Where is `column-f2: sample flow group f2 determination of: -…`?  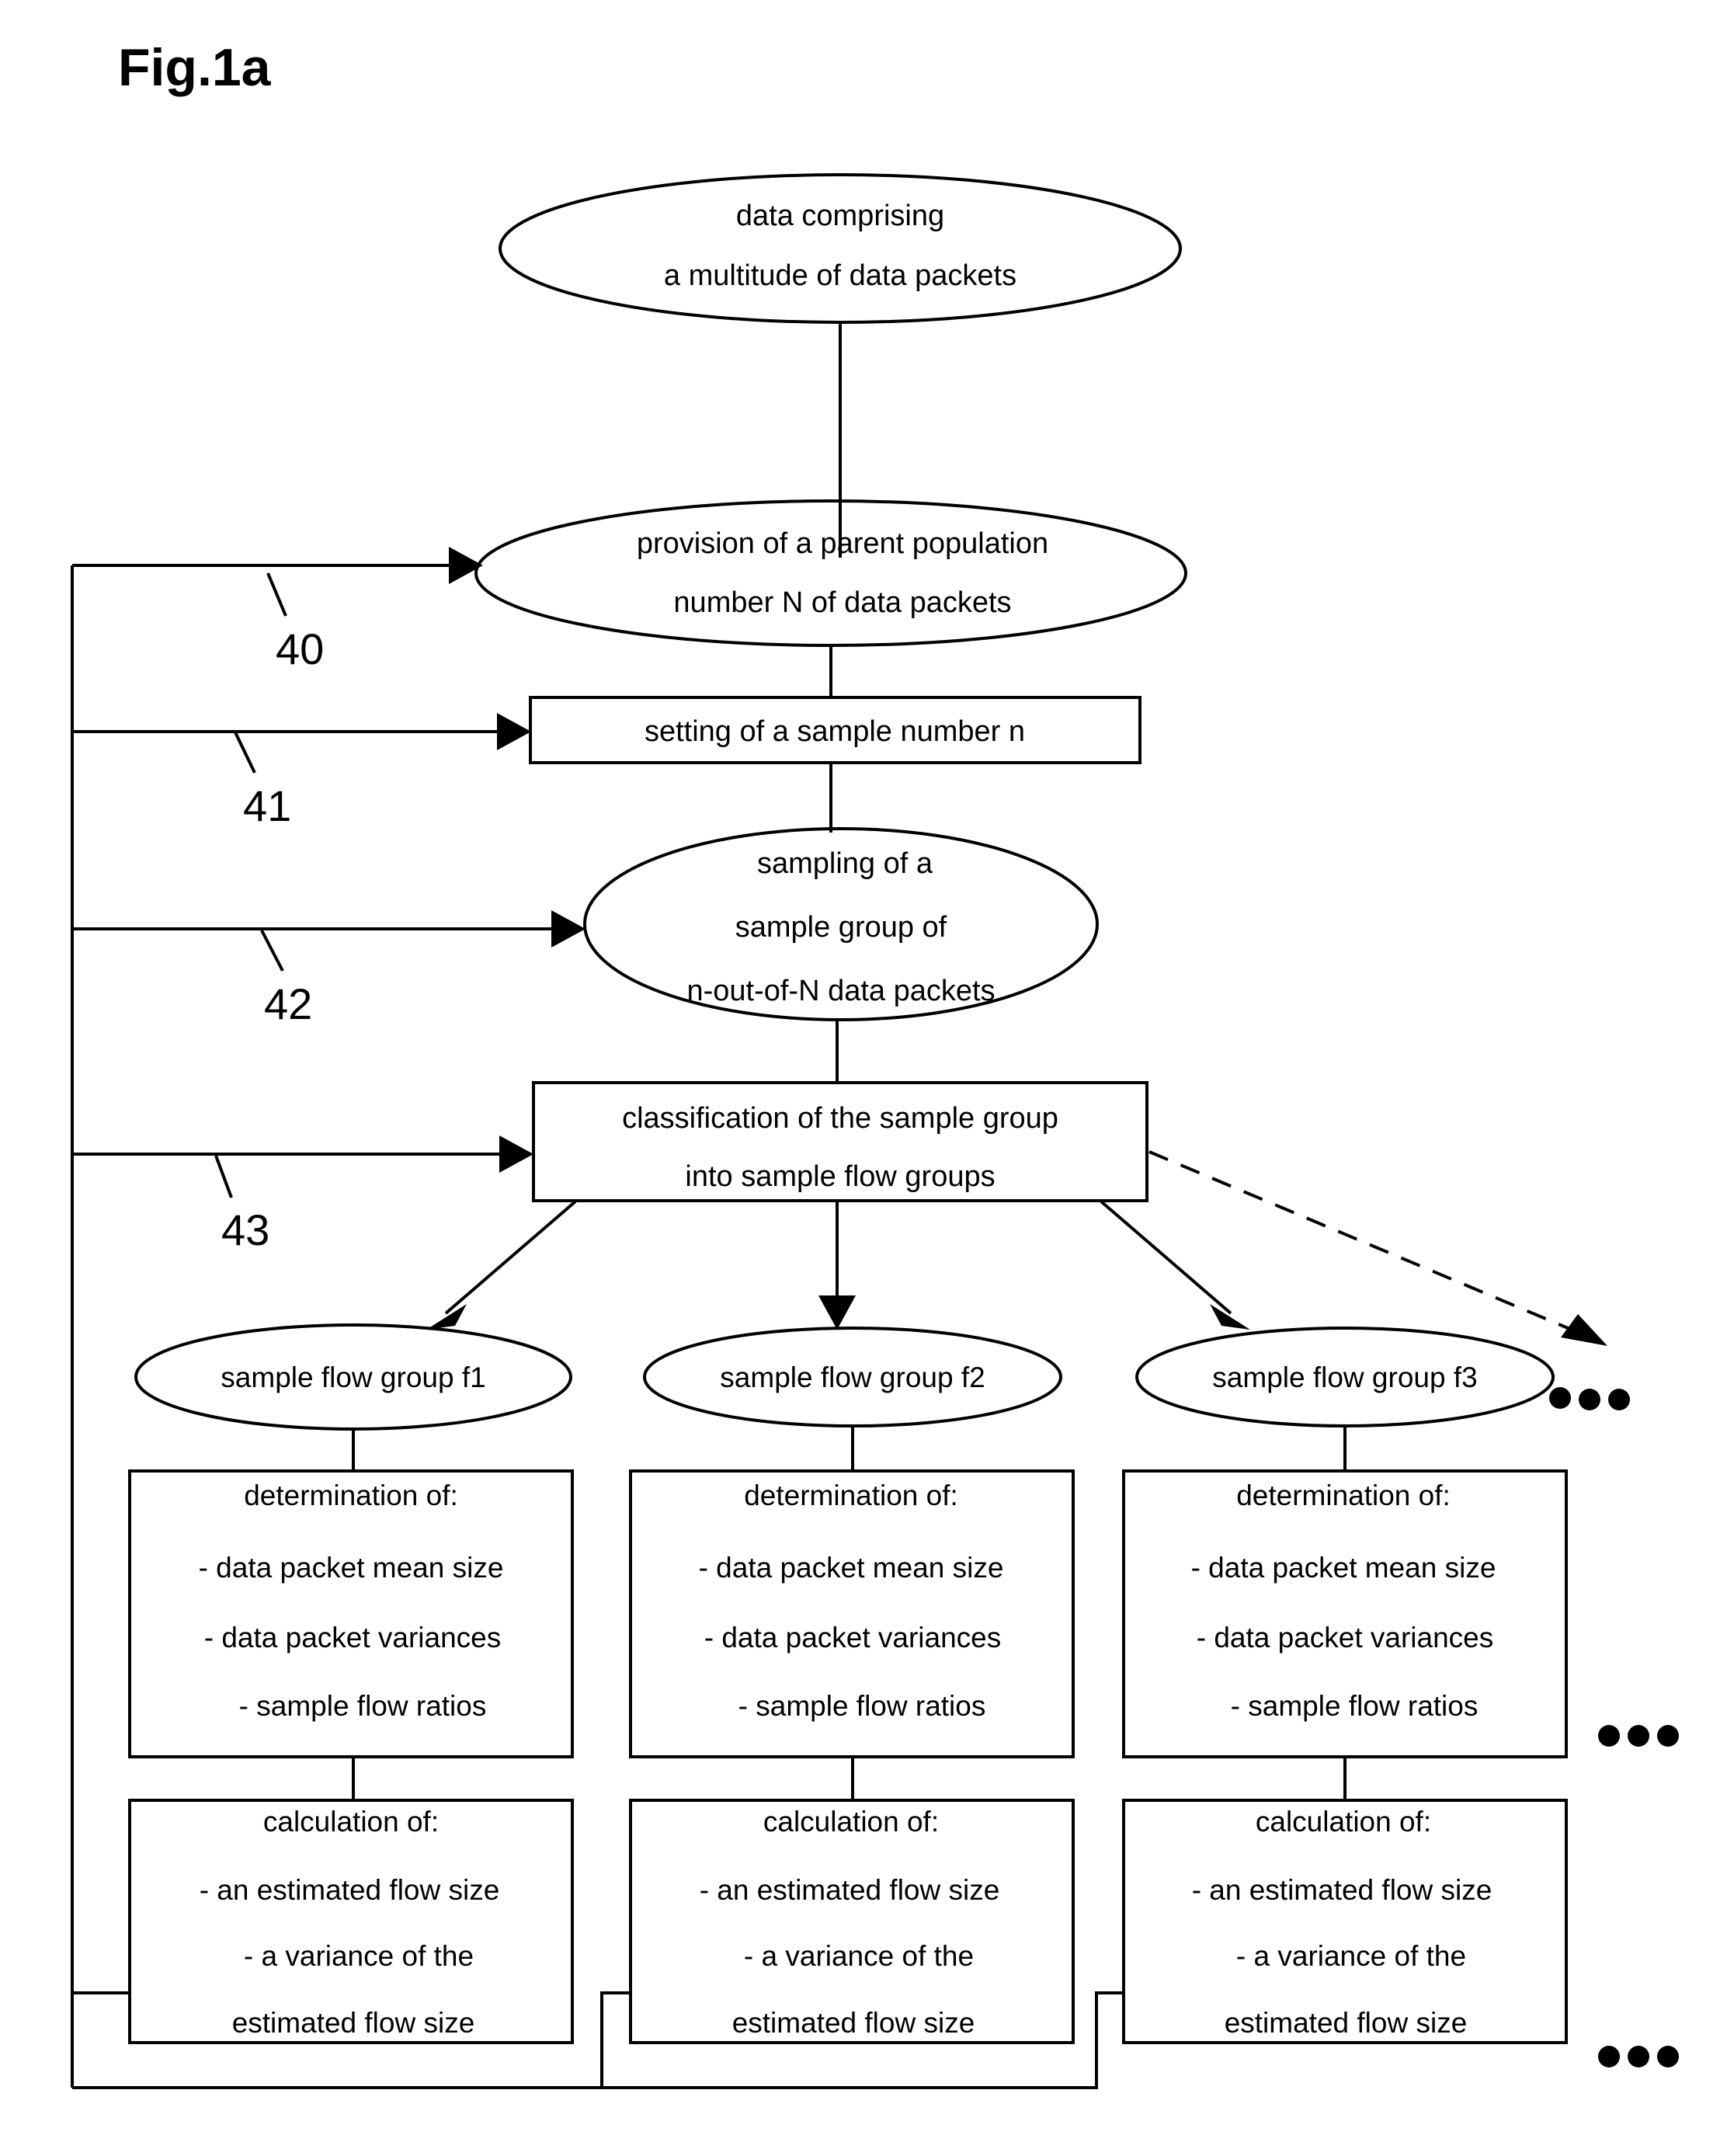
column-f2: sample flow group f2 determination of: -… is located at coordinates (852, 1685).